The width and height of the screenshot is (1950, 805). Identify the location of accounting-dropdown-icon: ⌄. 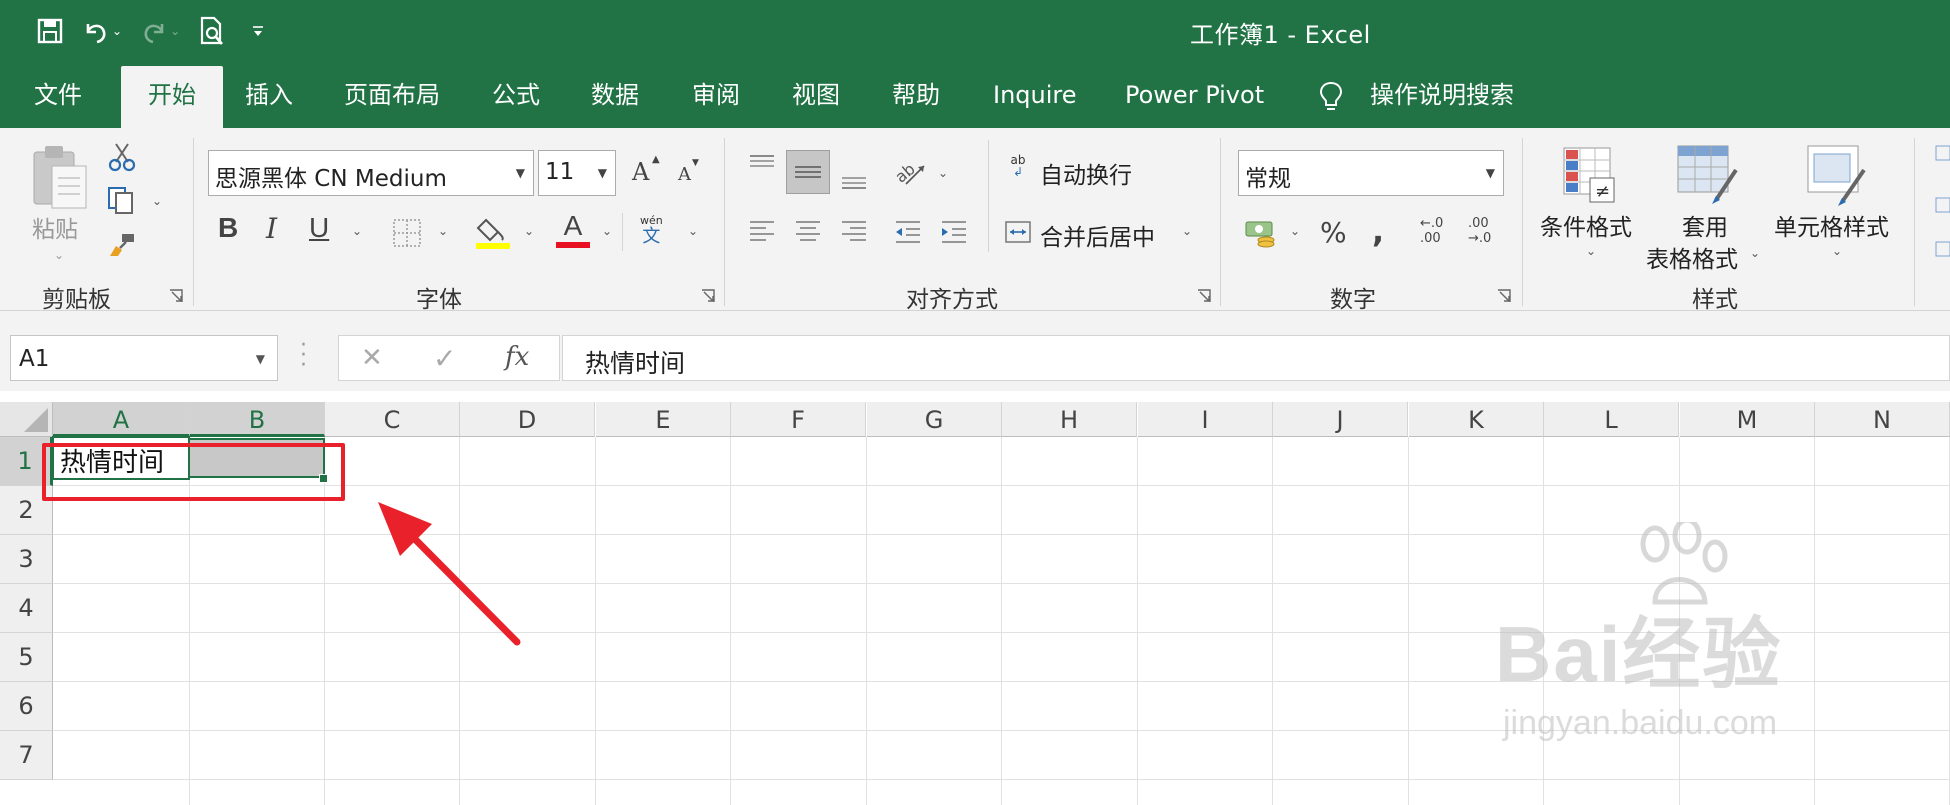
(1295, 231).